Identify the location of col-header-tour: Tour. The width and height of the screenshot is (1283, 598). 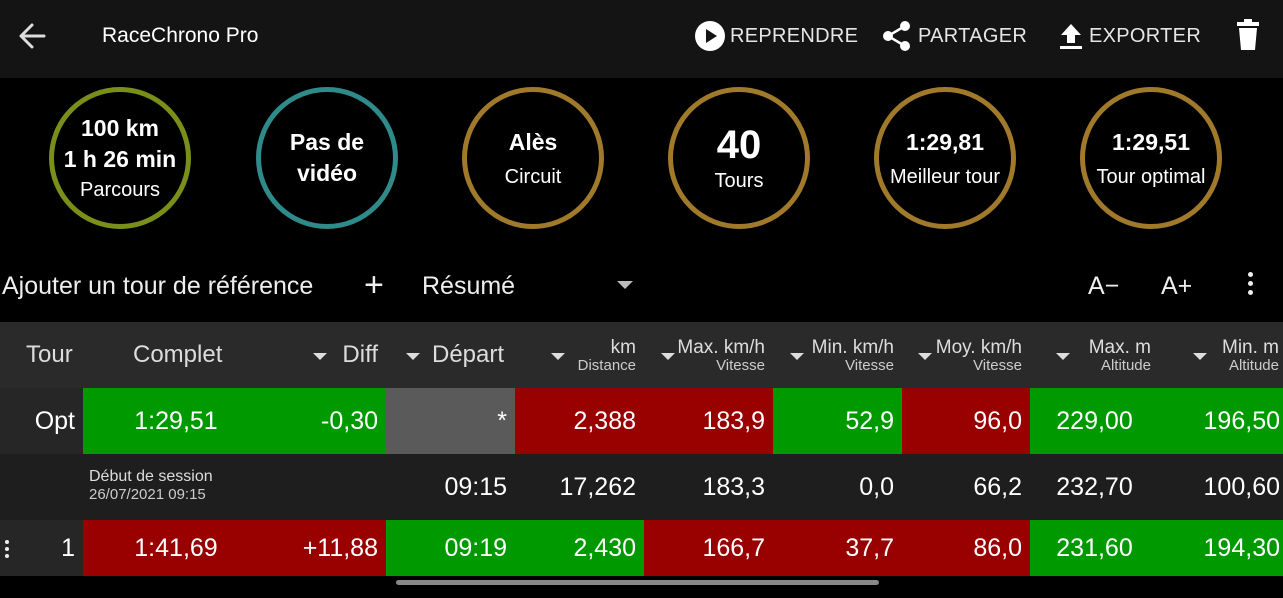
(41, 355).